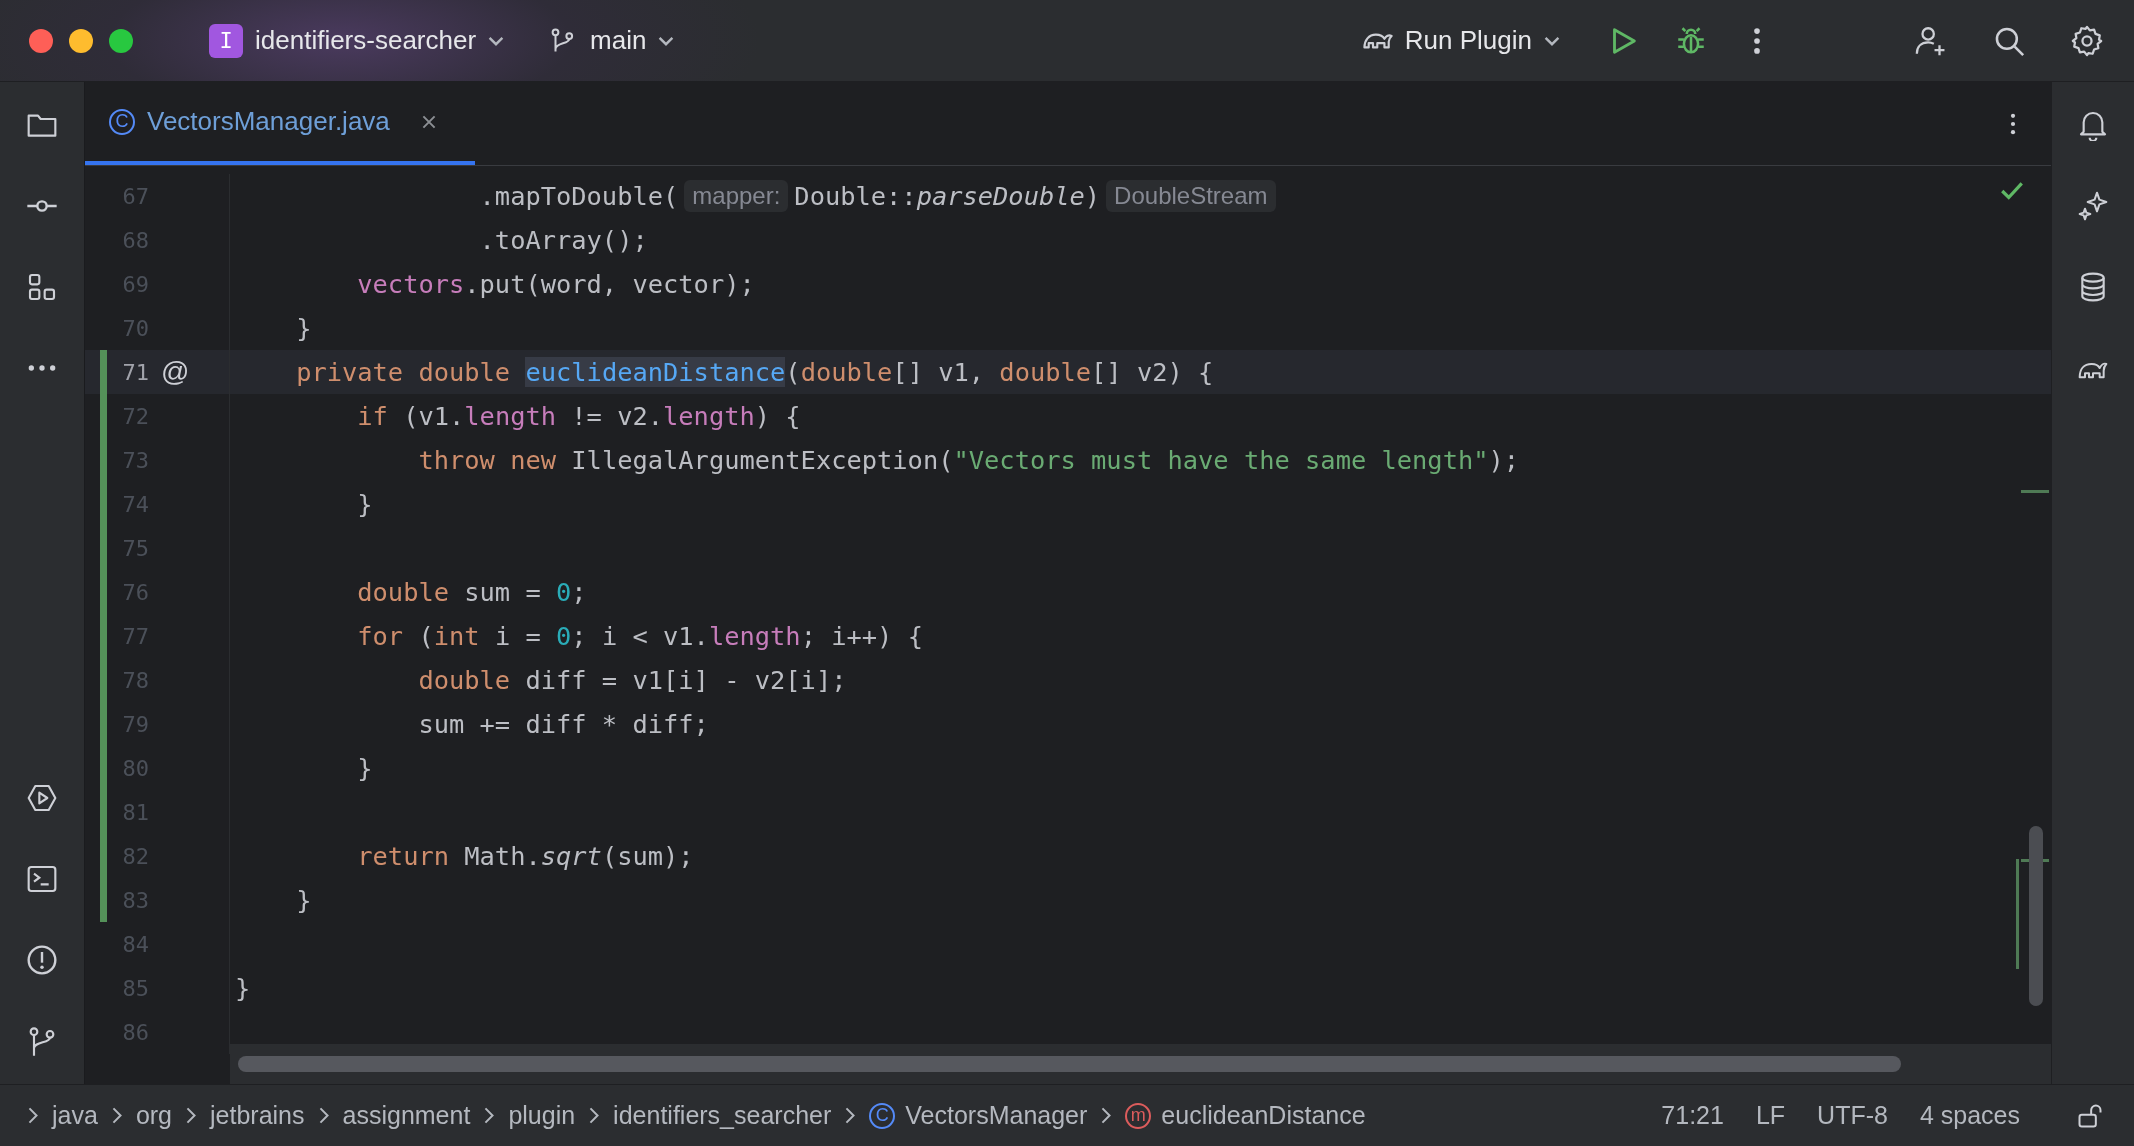 This screenshot has height=1146, width=2134. What do you see at coordinates (1191, 196) in the screenshot?
I see `inlay-hint: DoubleStream` at bounding box center [1191, 196].